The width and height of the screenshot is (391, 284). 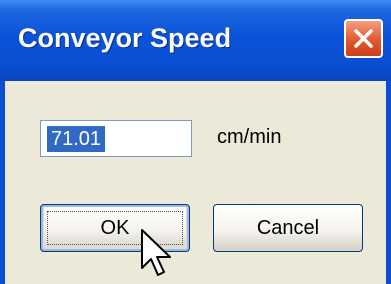 What do you see at coordinates (2, 182) in the screenshot?
I see `window-frame-left` at bounding box center [2, 182].